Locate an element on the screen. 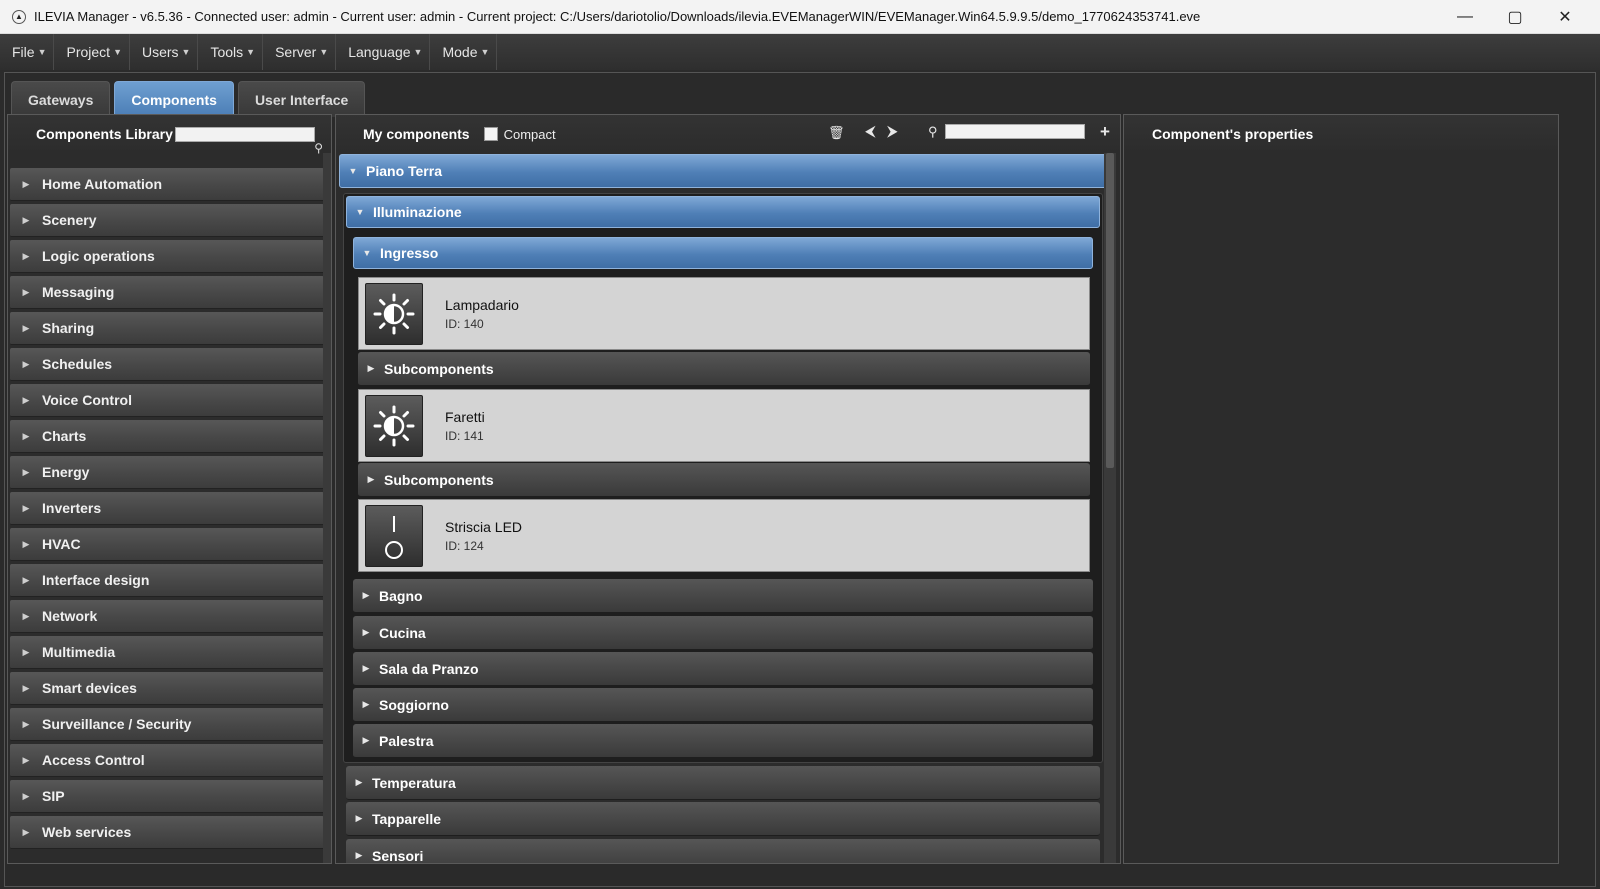  library-item-hvac: ▶ HVAC is located at coordinates (167, 544).